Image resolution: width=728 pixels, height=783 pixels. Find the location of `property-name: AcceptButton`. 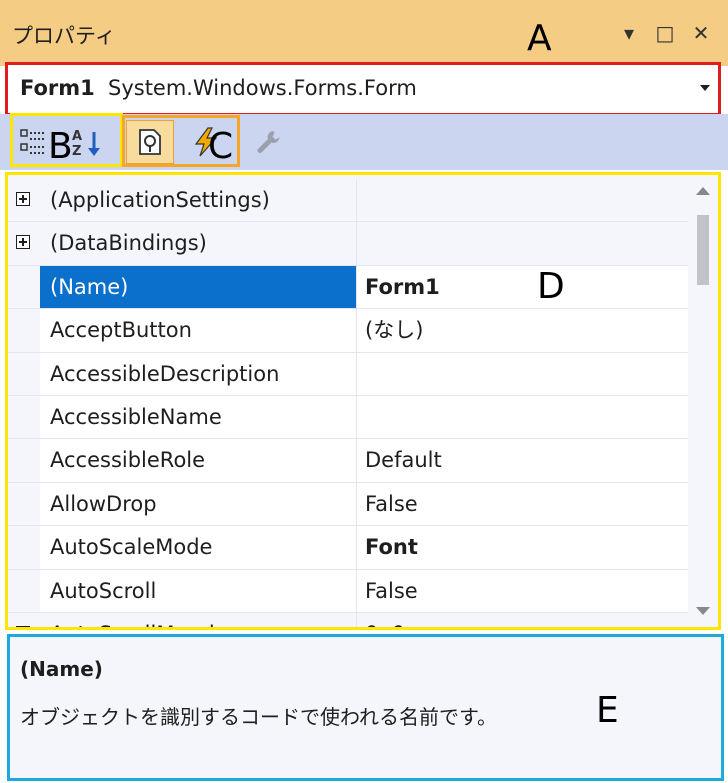

property-name: AcceptButton is located at coordinates (198, 330).